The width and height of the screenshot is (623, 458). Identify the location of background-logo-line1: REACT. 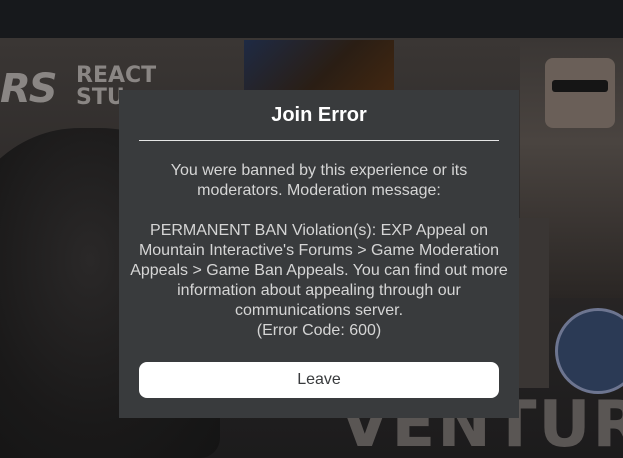
(116, 75).